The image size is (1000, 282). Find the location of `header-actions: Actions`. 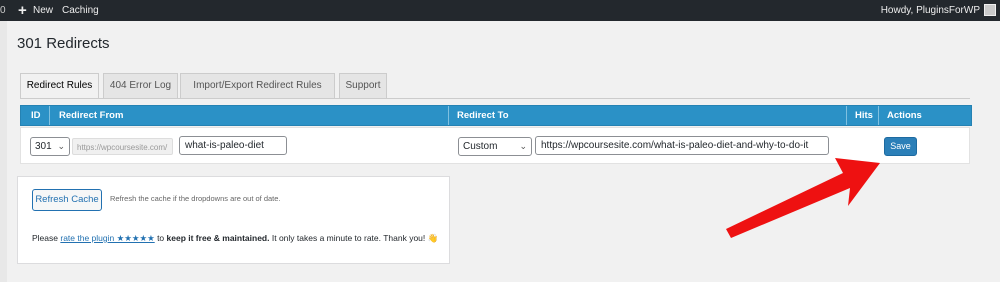

header-actions: Actions is located at coordinates (904, 115).